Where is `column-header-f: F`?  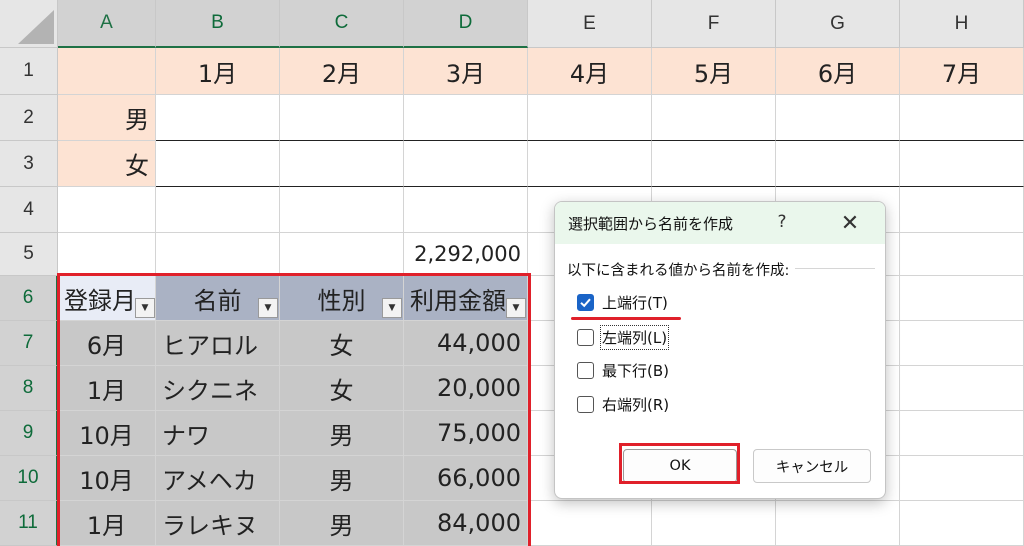
column-header-f: F is located at coordinates (714, 24).